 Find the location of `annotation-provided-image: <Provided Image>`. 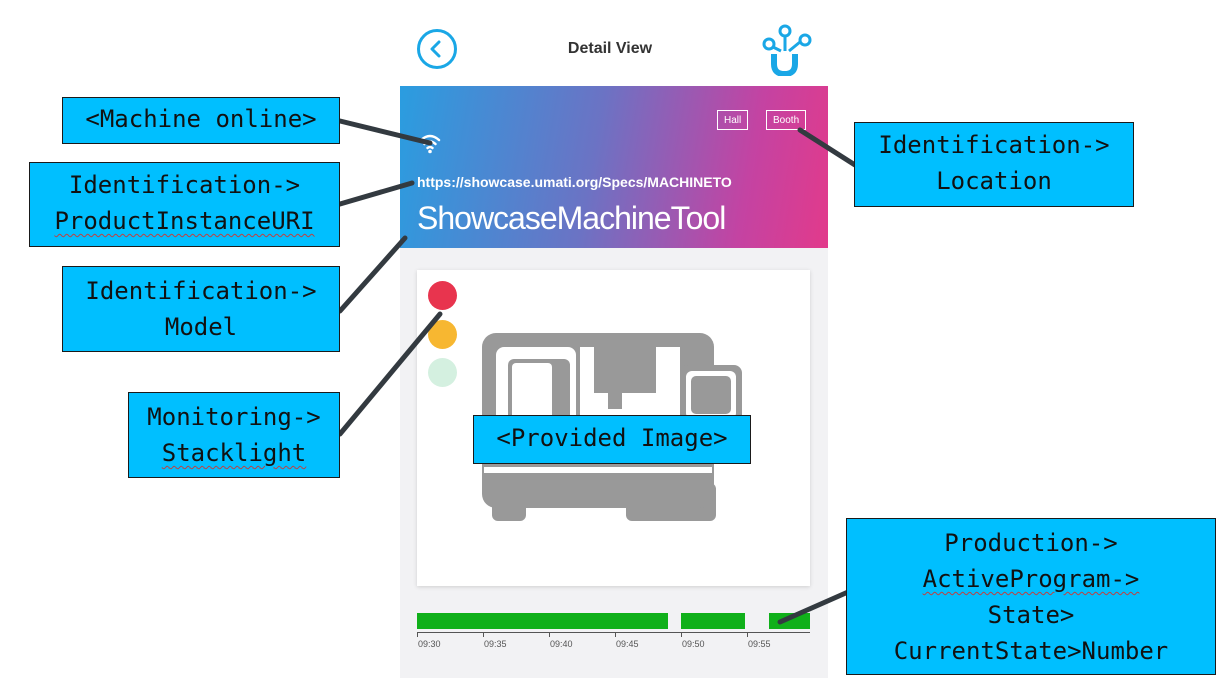

annotation-provided-image: <Provided Image> is located at coordinates (612, 439).